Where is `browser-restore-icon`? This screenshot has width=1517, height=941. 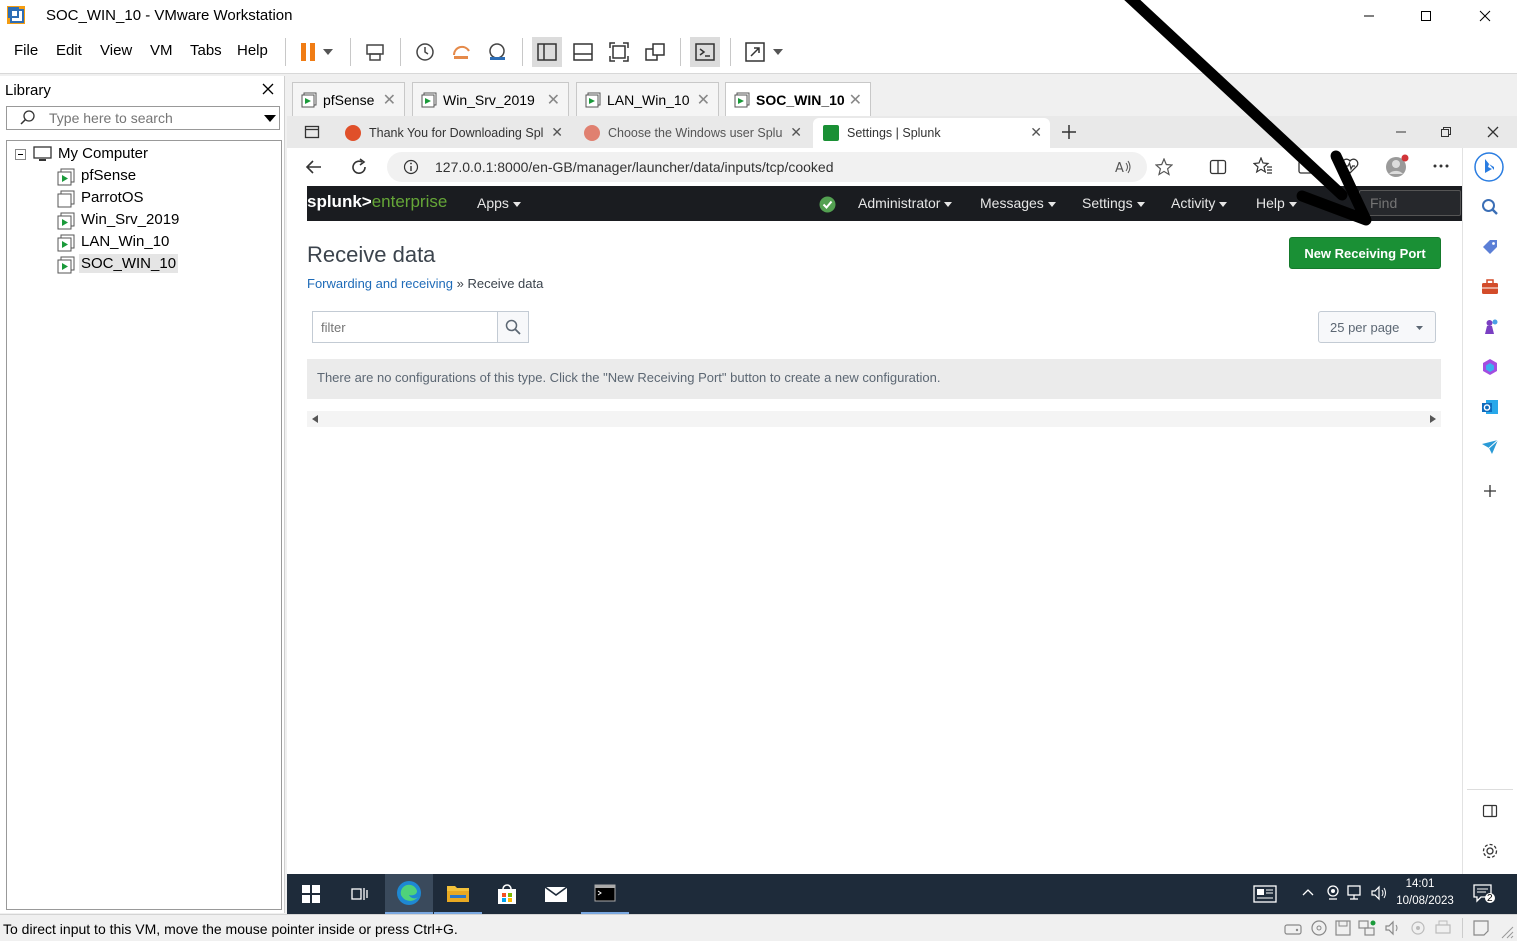
browser-restore-icon is located at coordinates (1446, 132).